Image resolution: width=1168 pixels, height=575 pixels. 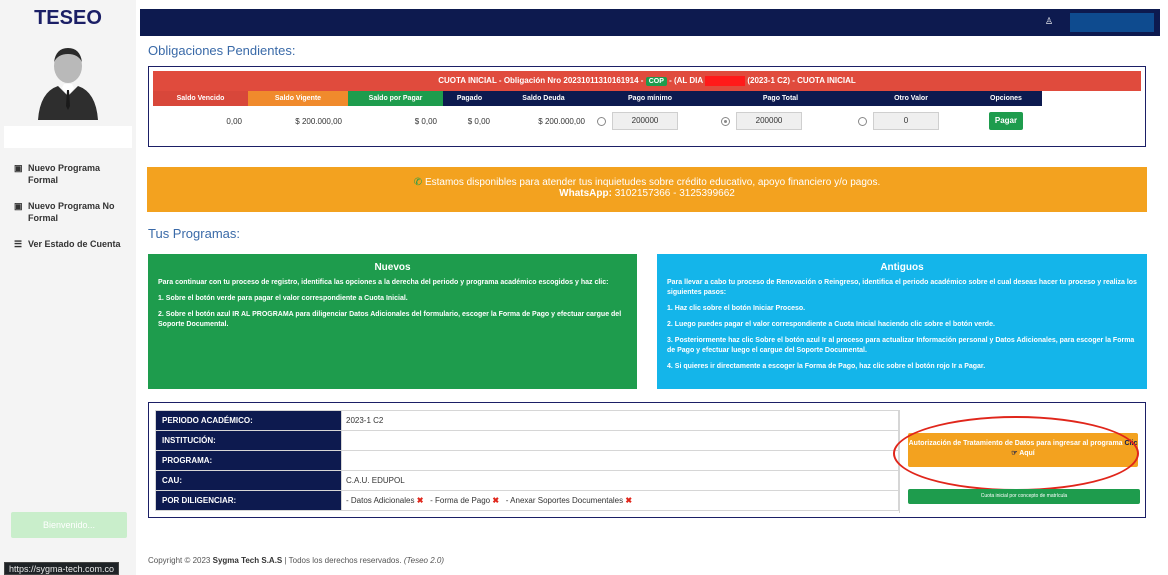 What do you see at coordinates (769, 121) in the screenshot?
I see `pago-total-input: 200000` at bounding box center [769, 121].